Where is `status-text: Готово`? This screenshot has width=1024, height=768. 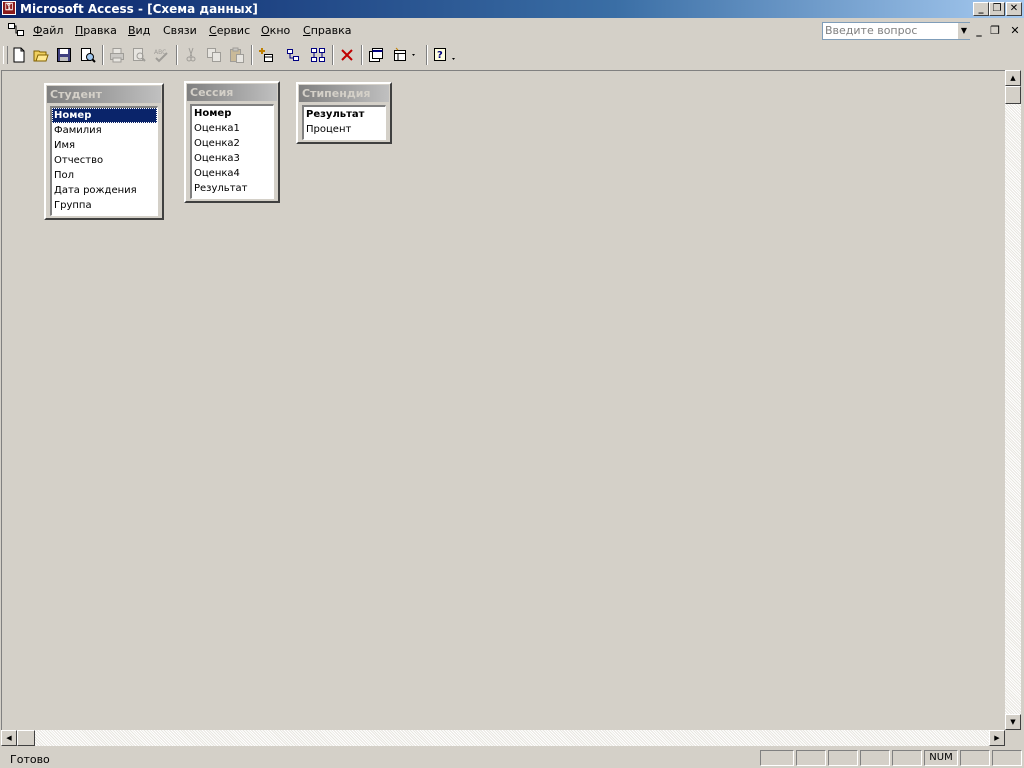 status-text: Готово is located at coordinates (30, 759).